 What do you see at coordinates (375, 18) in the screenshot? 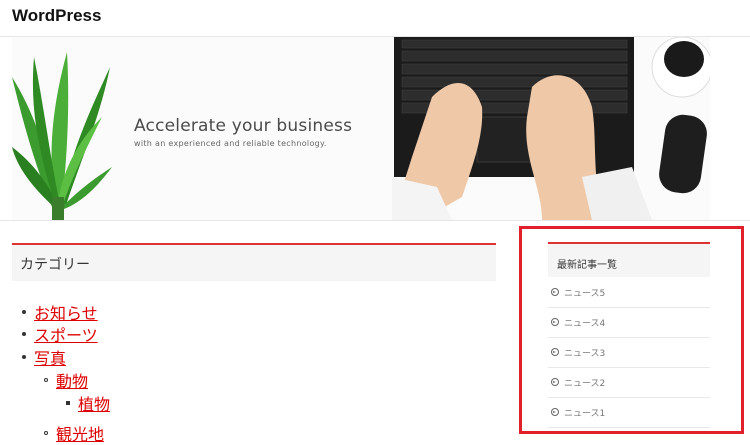
I see `site-header: WordPress` at bounding box center [375, 18].